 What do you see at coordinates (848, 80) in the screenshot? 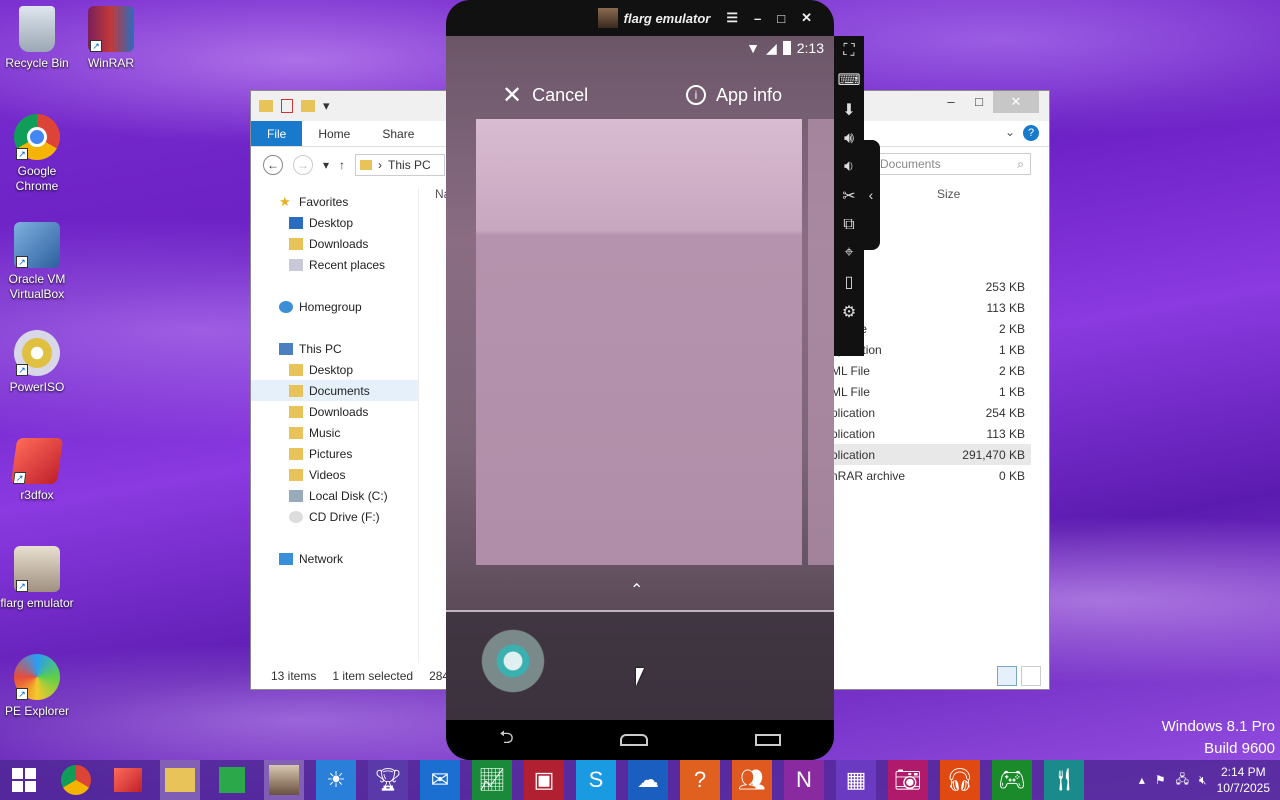
I see `keyboard-icon: ⌨` at bounding box center [848, 80].